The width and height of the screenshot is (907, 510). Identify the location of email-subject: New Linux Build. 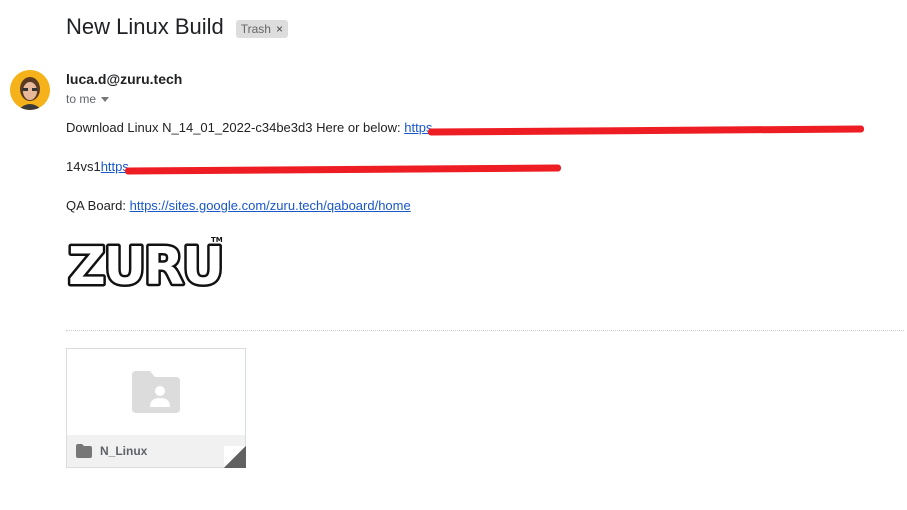
(145, 26).